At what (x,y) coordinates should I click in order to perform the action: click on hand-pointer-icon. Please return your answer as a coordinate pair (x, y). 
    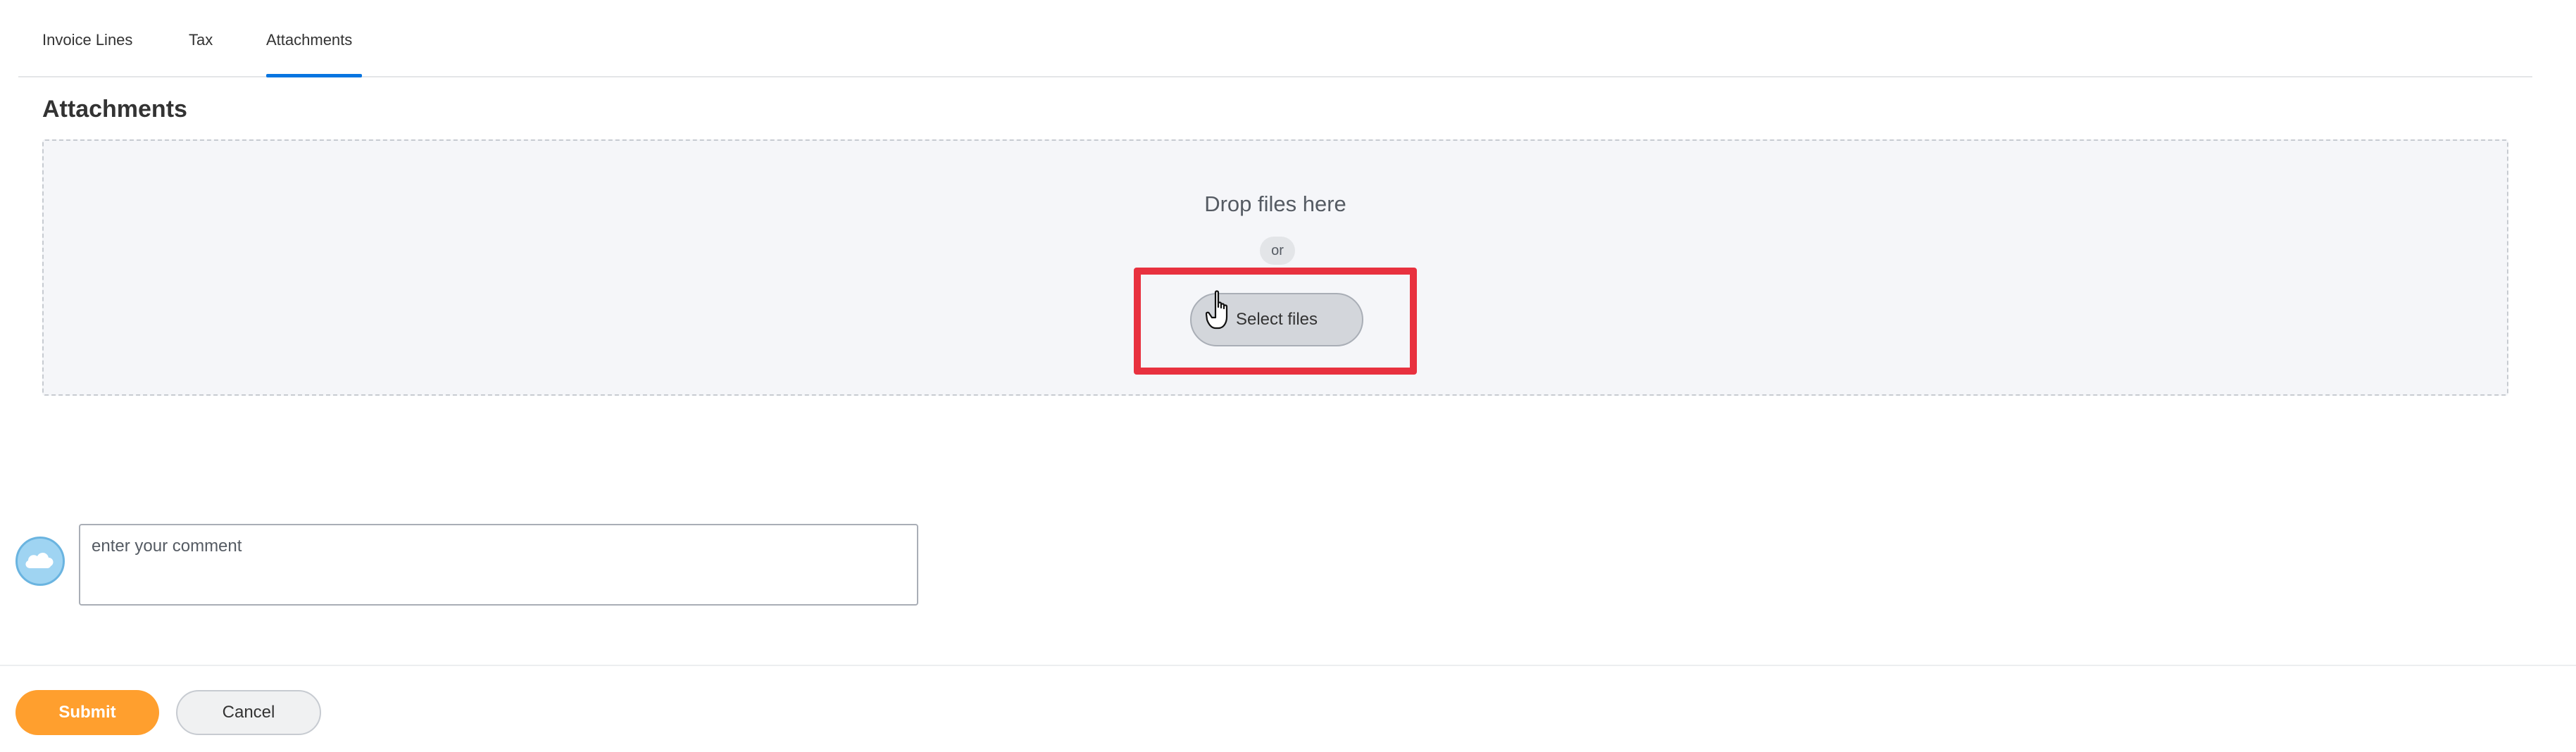
    Looking at the image, I should click on (1217, 310).